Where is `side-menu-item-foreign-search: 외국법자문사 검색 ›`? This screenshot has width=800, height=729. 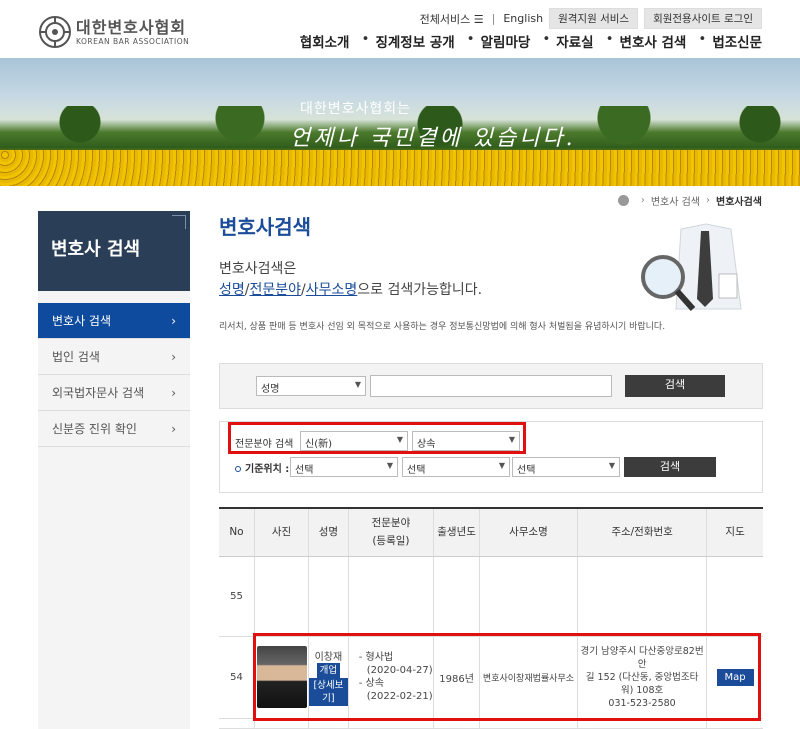 side-menu-item-foreign-search: 외국법자문사 검색 › is located at coordinates (114, 393).